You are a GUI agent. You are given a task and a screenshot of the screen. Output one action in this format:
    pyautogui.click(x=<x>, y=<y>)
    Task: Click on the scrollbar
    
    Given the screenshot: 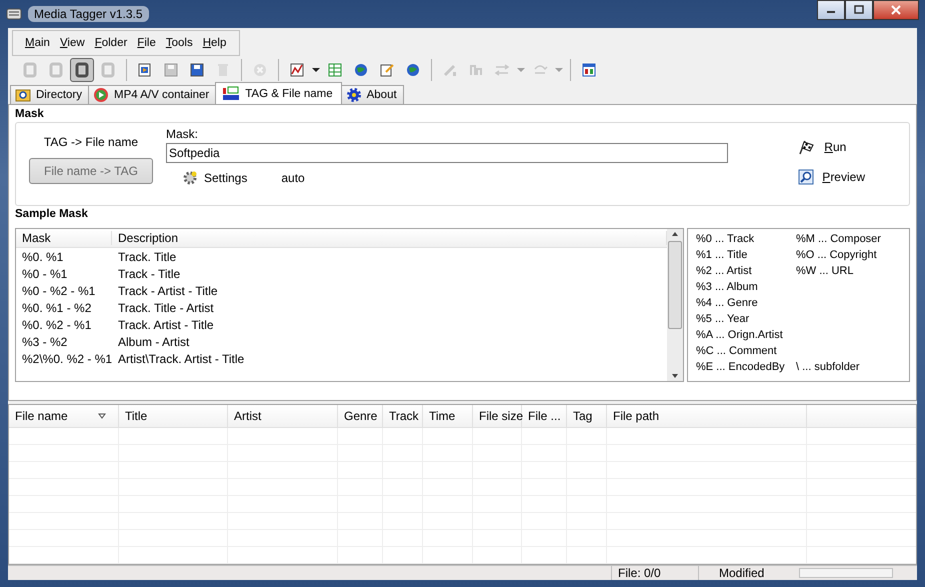 What is the action you would take?
    pyautogui.click(x=675, y=305)
    